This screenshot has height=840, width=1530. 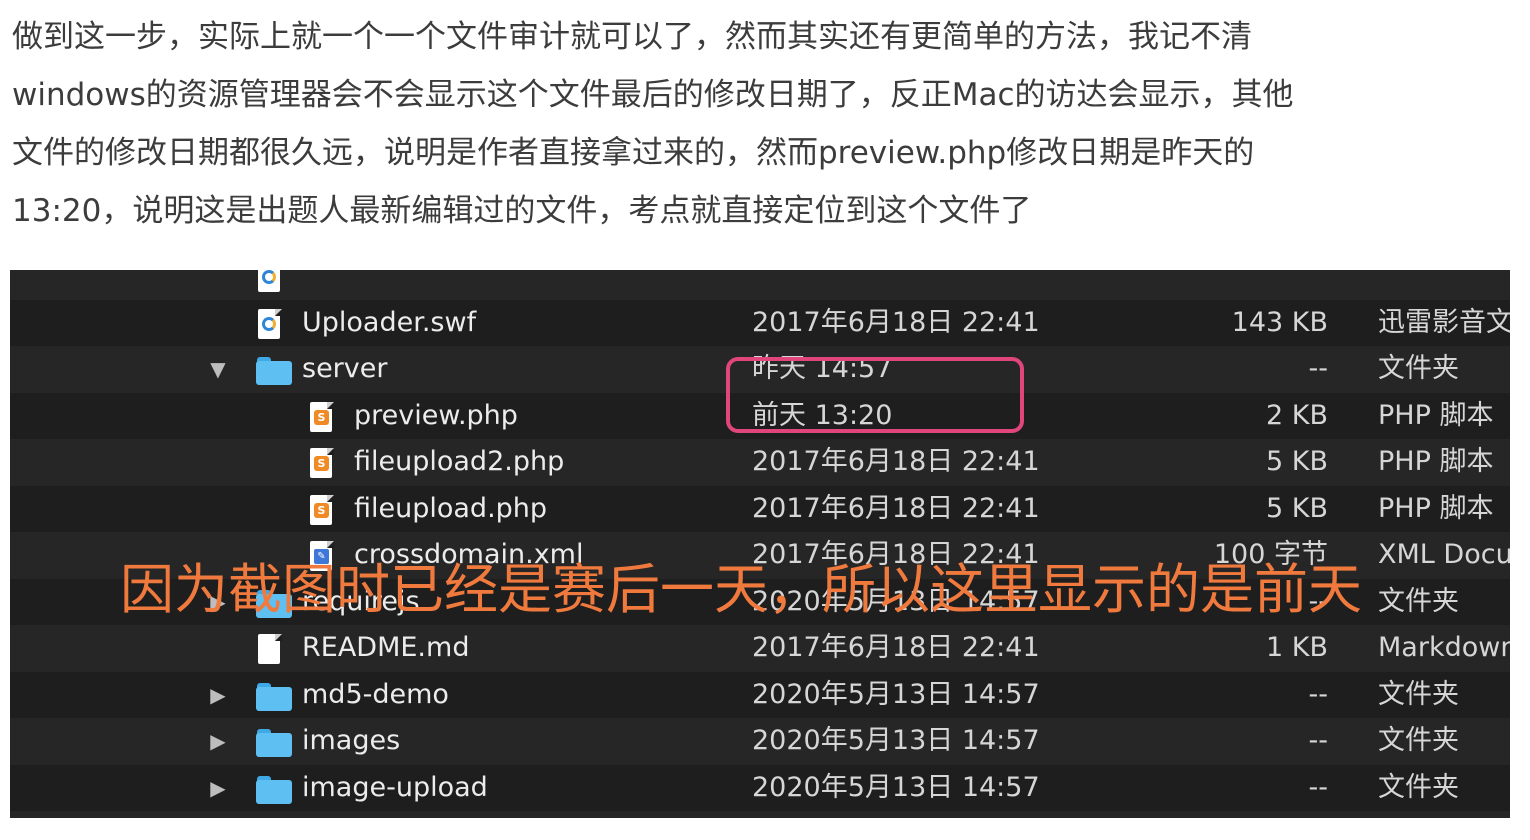 I want to click on file-row: ▶ image-upload 2020年5月13日 14:57 -- 文件夹, so click(x=760, y=788).